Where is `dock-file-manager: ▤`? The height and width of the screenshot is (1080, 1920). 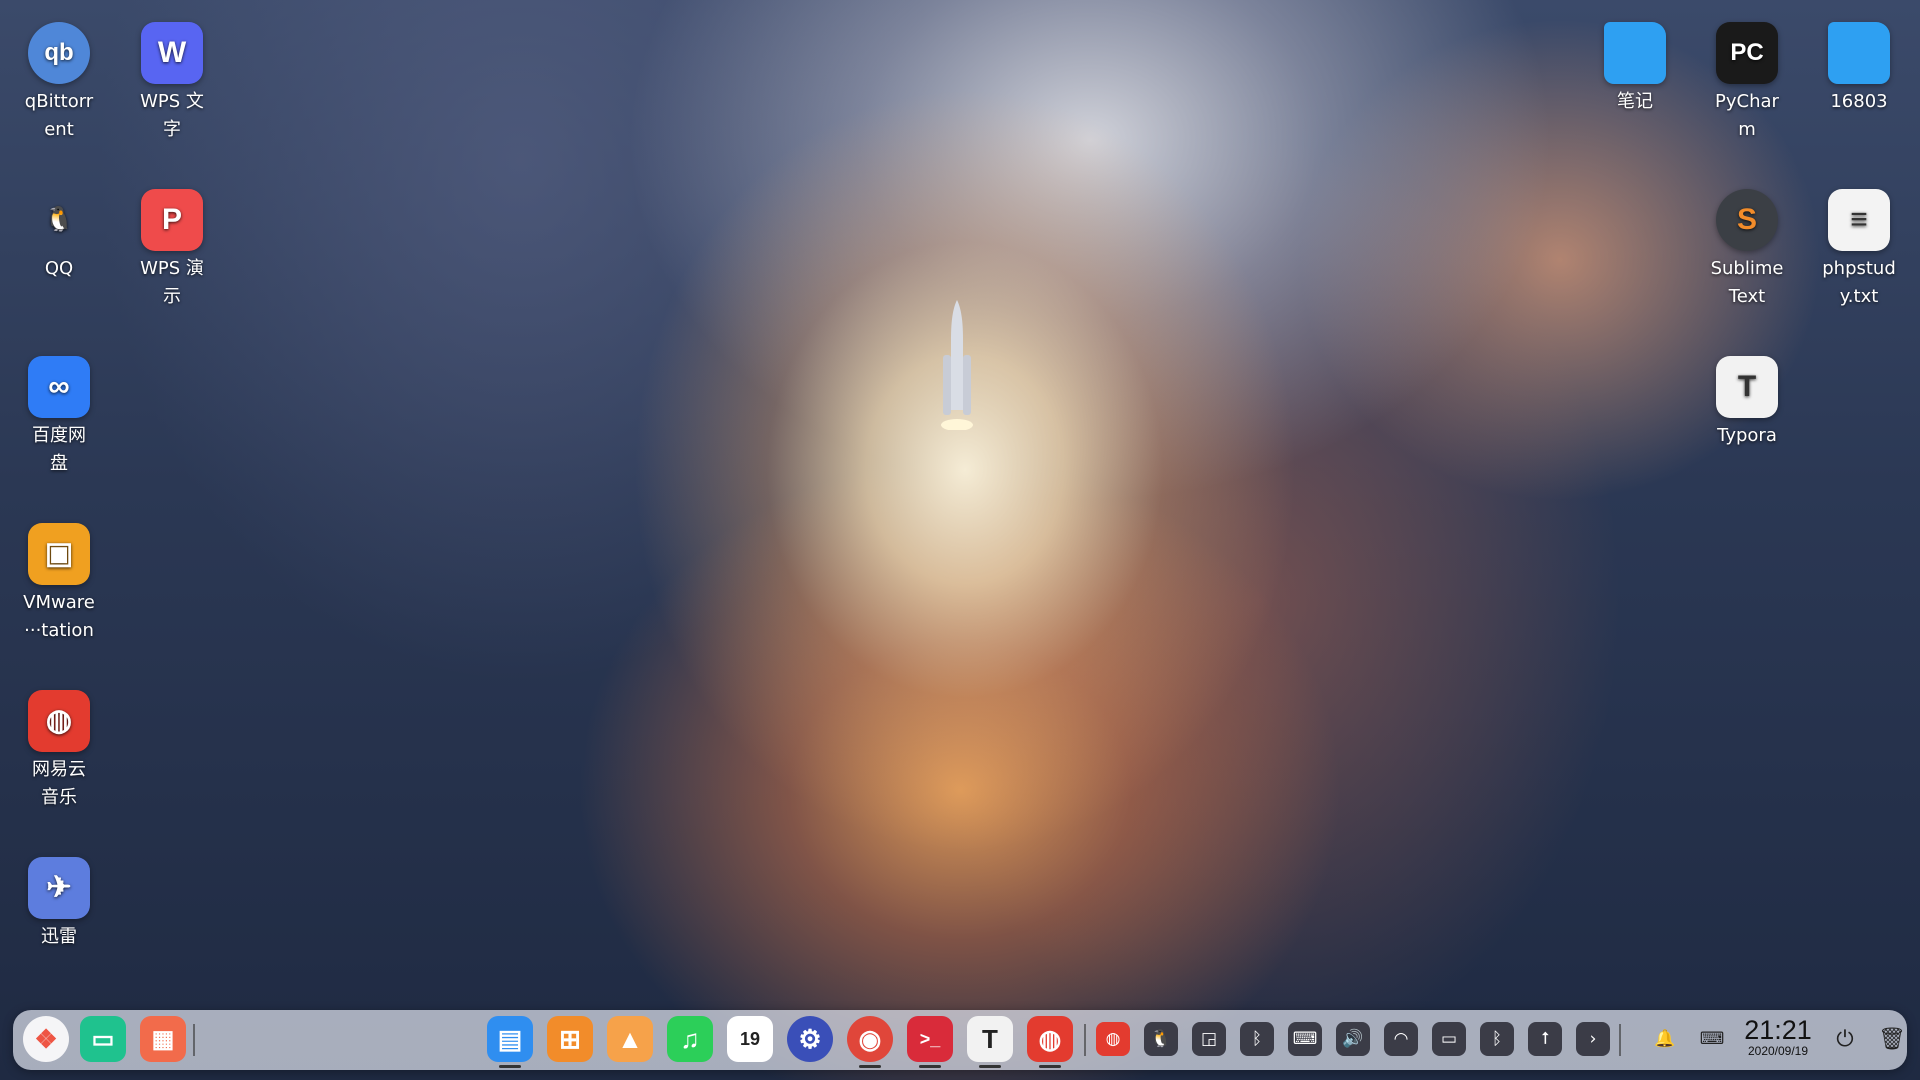
dock-file-manager: ▤ is located at coordinates (510, 1042).